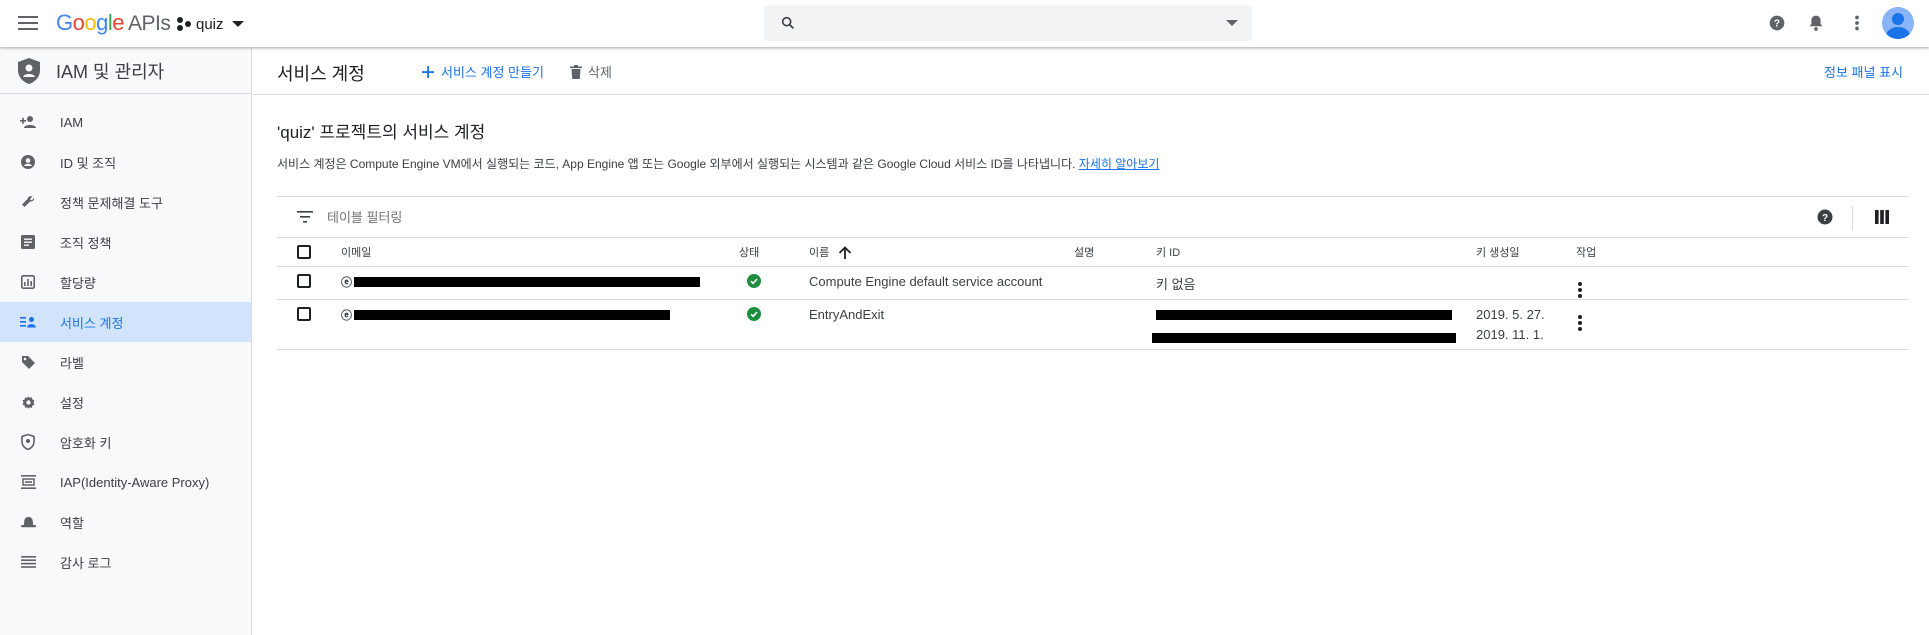  I want to click on column-header-email: 이메일, so click(540, 252).